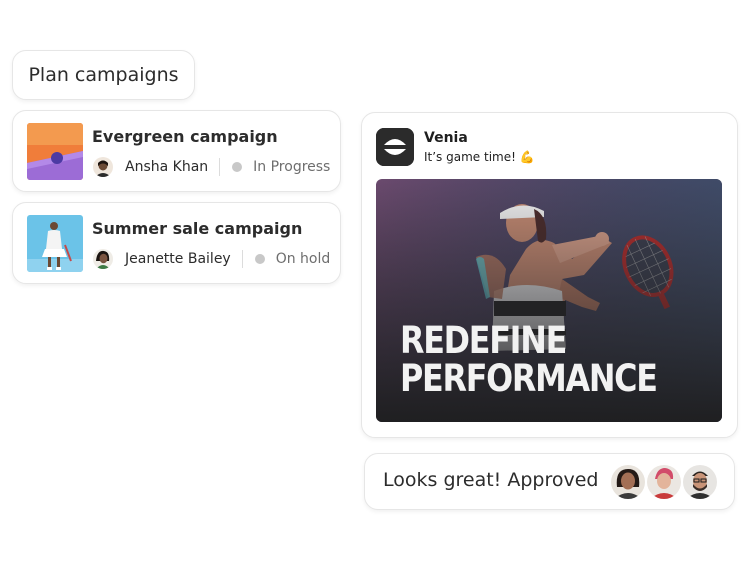 This screenshot has width=750, height=563. Describe the element at coordinates (529, 378) in the screenshot. I see `headline-line-2: PERFORMANCE` at that location.